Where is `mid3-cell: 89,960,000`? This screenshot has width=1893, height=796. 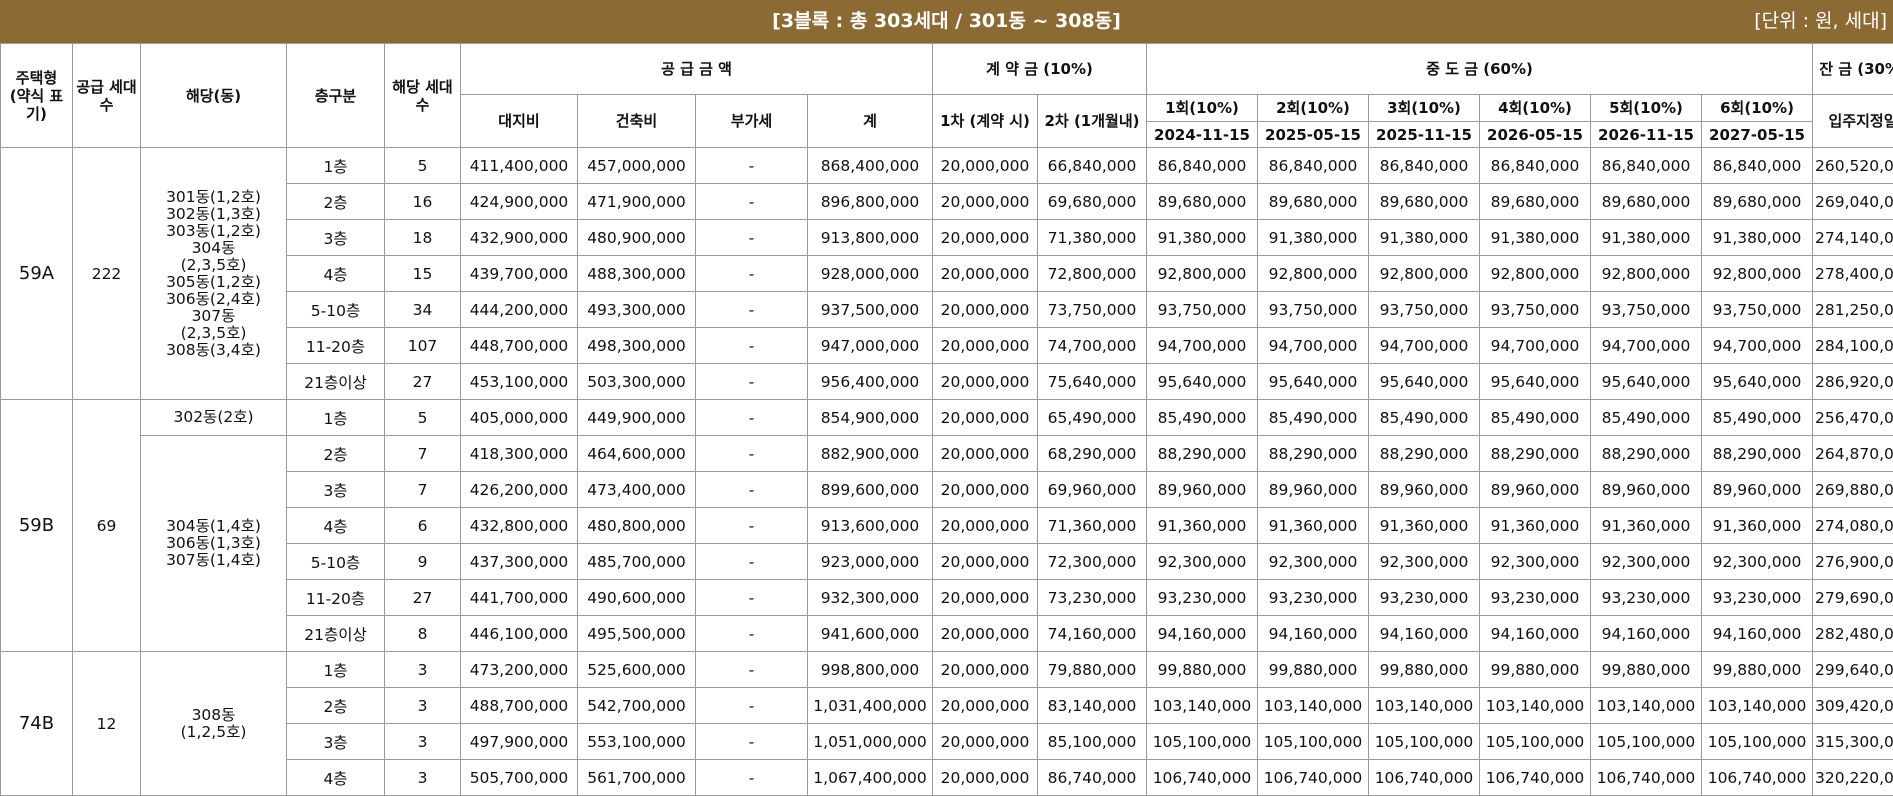
mid3-cell: 89,960,000 is located at coordinates (1424, 490).